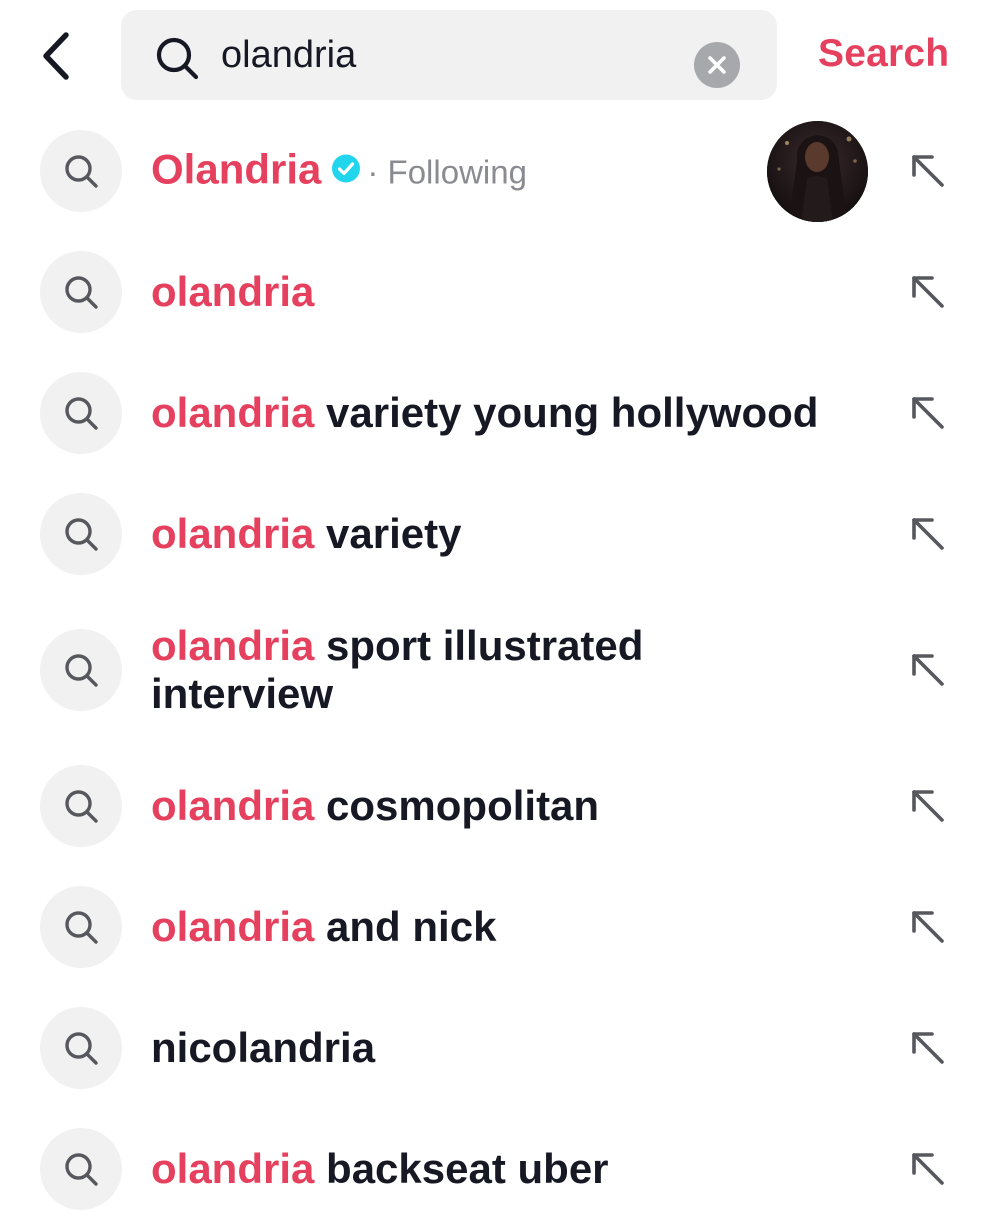 This screenshot has width=989, height=1229. I want to click on suggestion-rest: and nick, so click(405, 926).